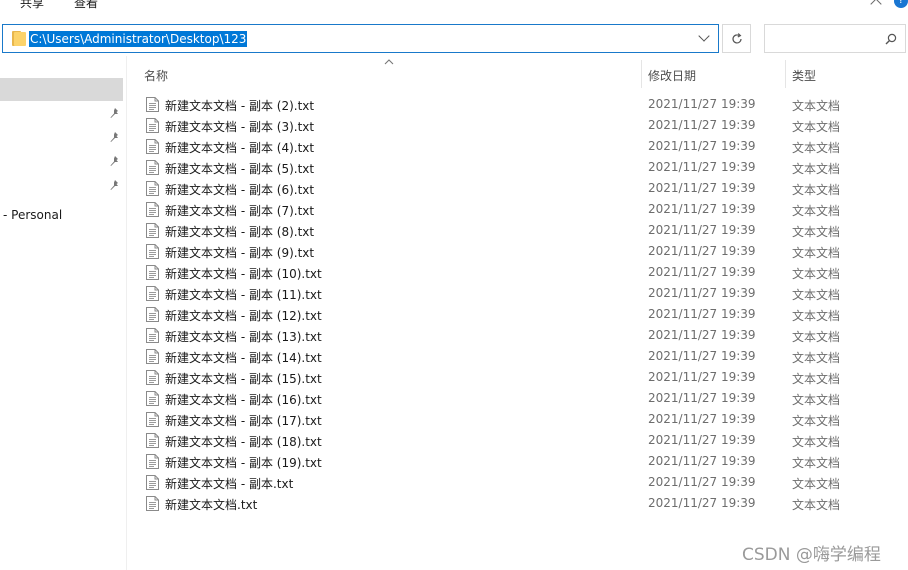 The image size is (908, 570). What do you see at coordinates (901, 4) in the screenshot?
I see `help-icon: ?` at bounding box center [901, 4].